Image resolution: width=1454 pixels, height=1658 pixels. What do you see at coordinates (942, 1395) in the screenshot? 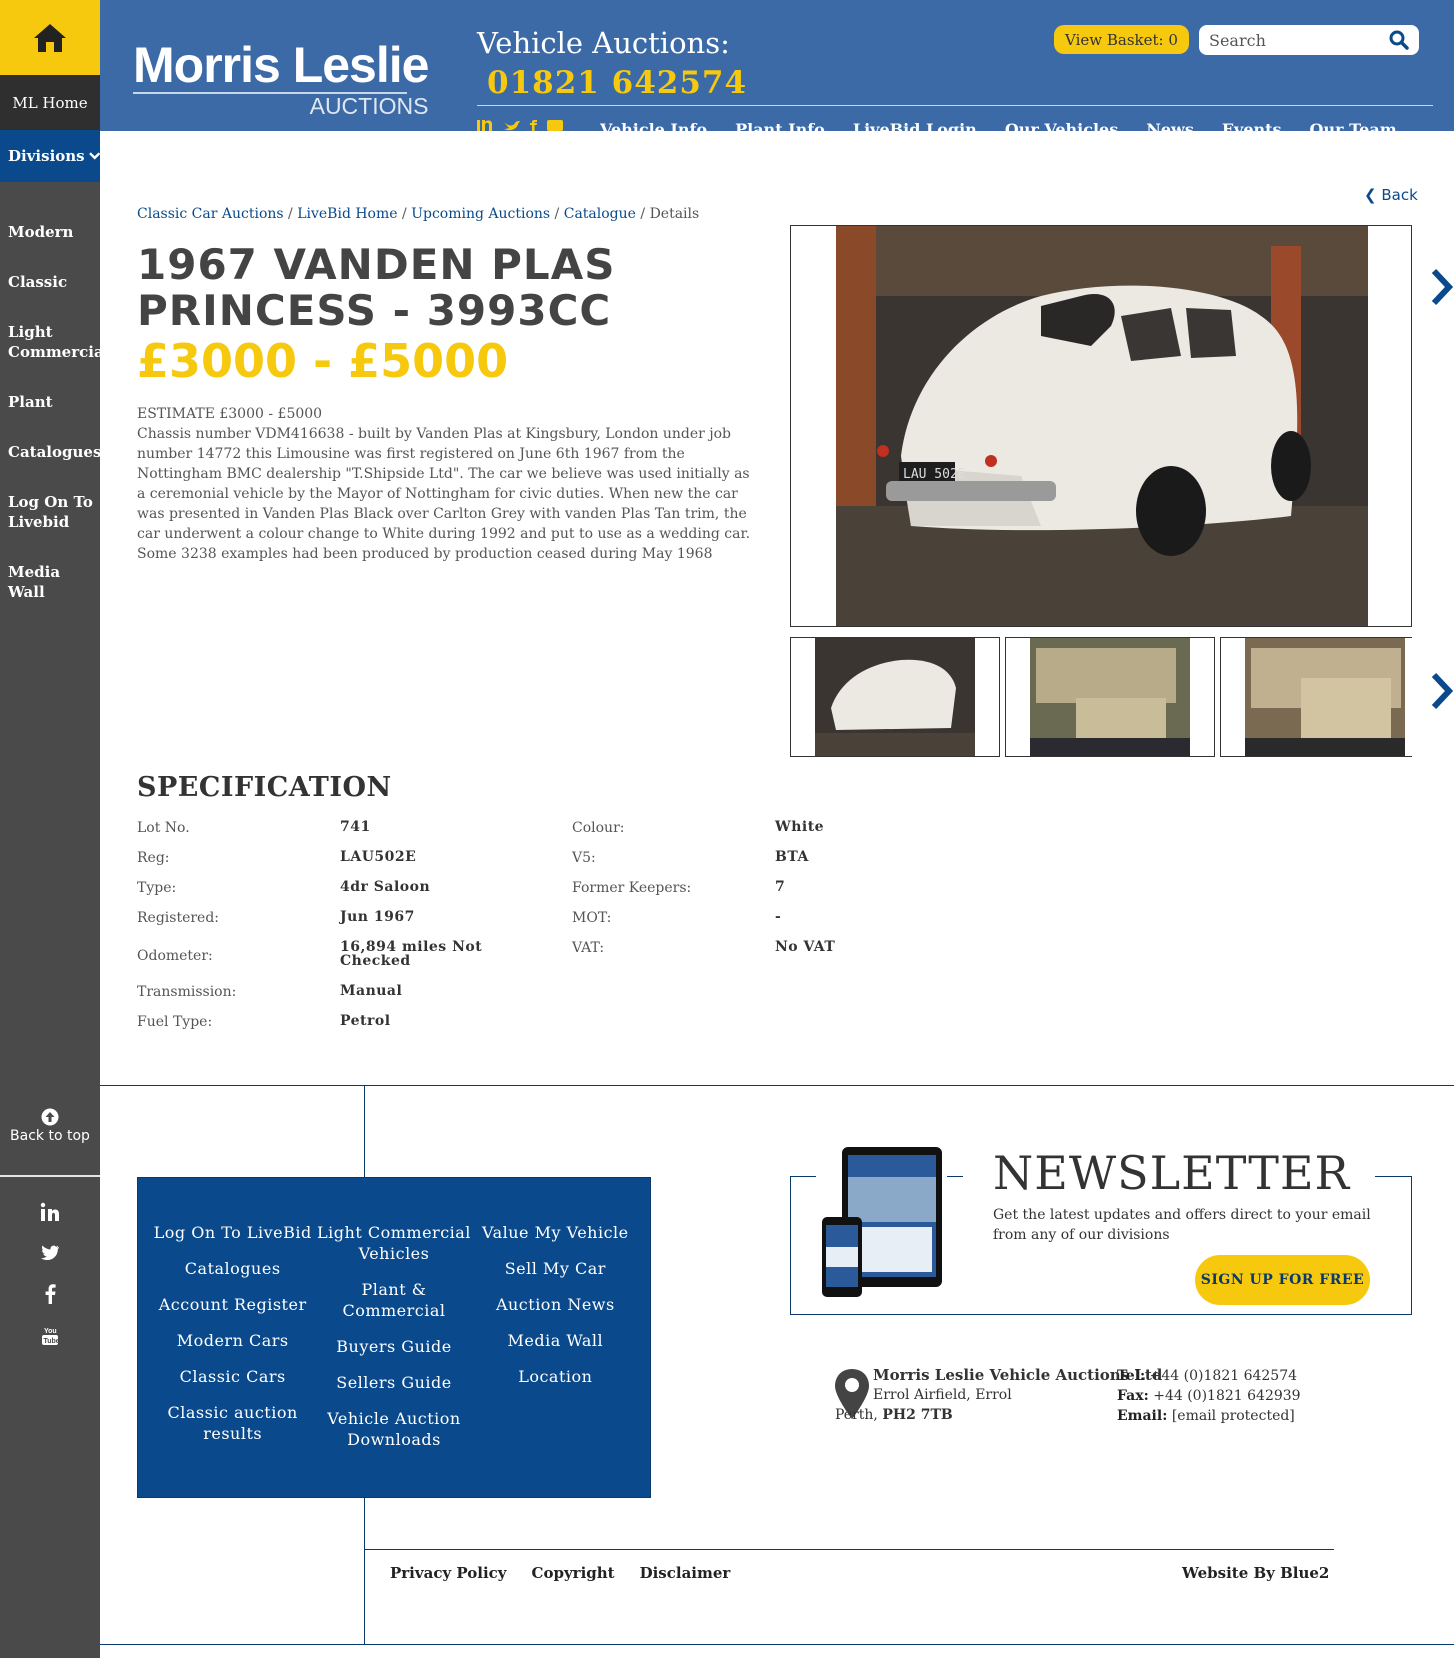
I see `address-line: Errol Airfield, Errol` at bounding box center [942, 1395].